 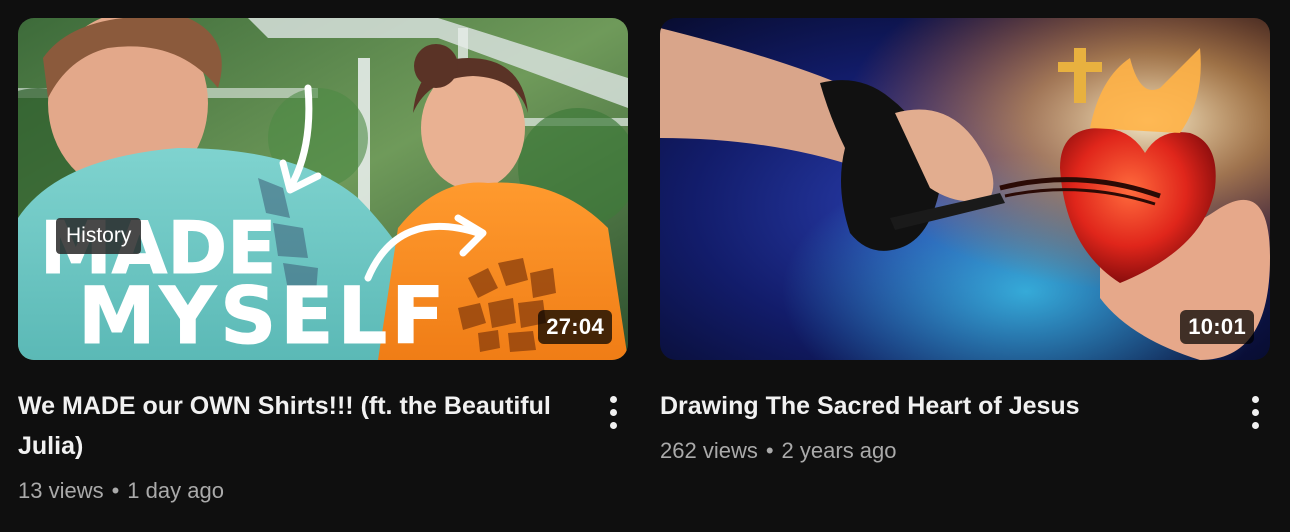 What do you see at coordinates (839, 450) in the screenshot?
I see `upload-age: 2 years ago` at bounding box center [839, 450].